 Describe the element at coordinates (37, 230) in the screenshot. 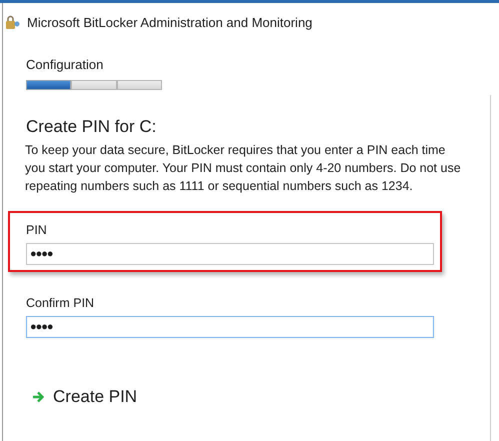

I see `field-label: PIN` at that location.